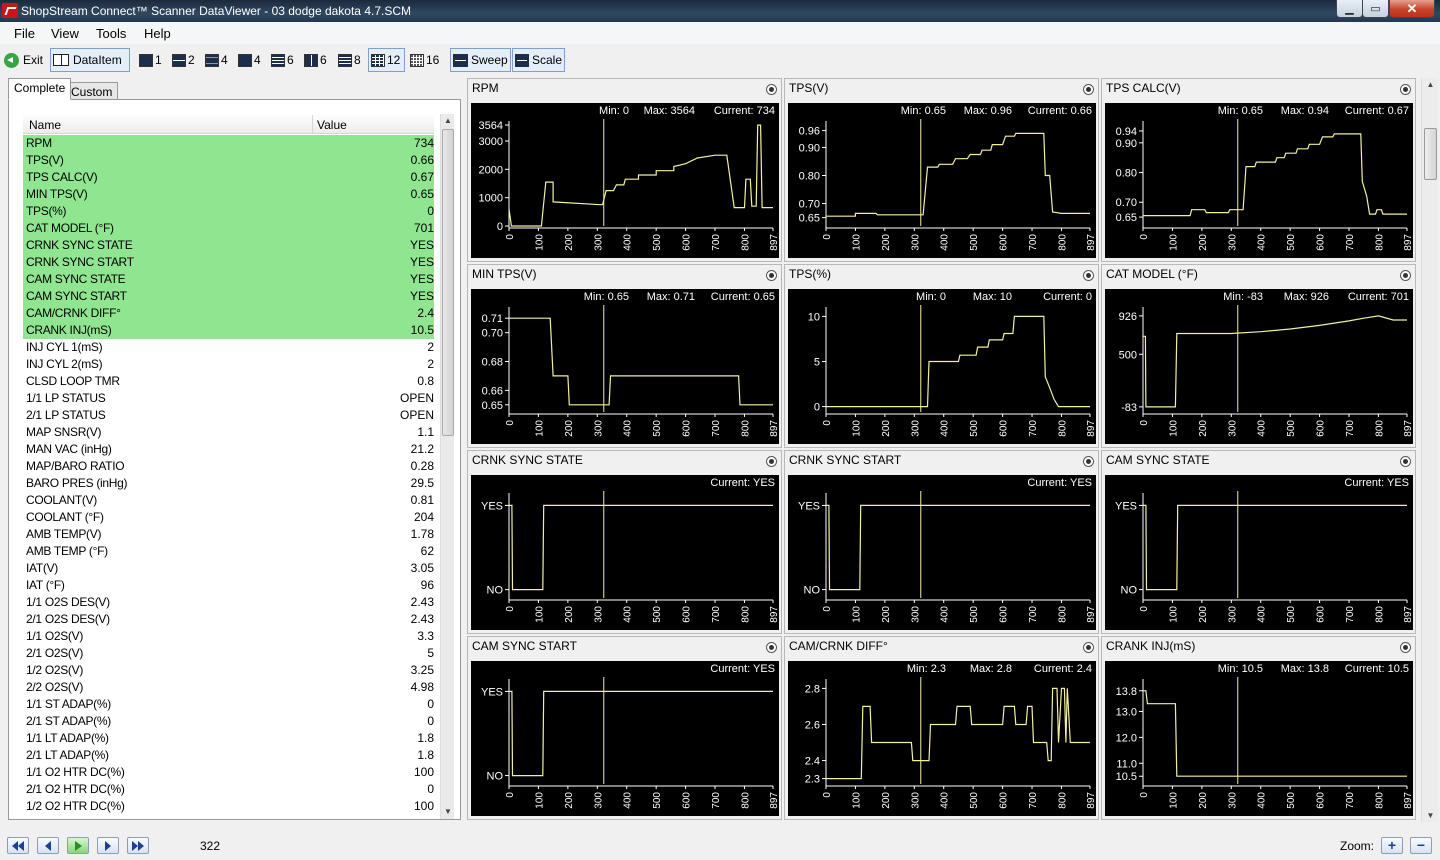 The height and width of the screenshot is (860, 1440). I want to click on graph-scroll-up-icon: ▲, so click(1430, 84).